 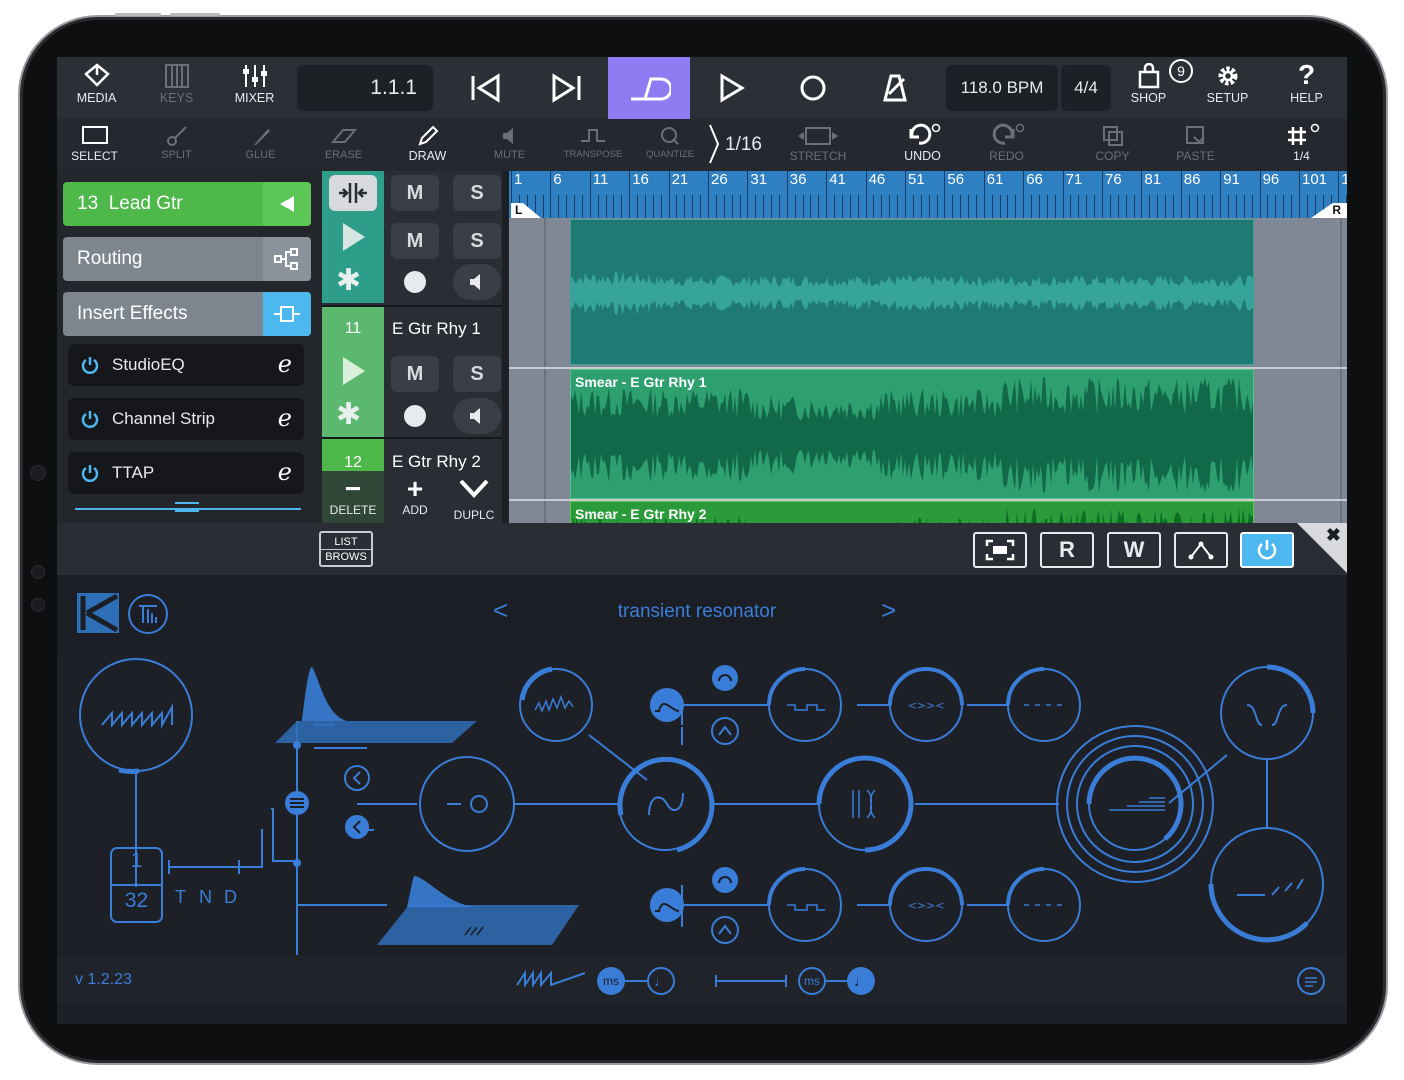 What do you see at coordinates (611, 981) in the screenshot?
I see `ms-toggle-on: ms` at bounding box center [611, 981].